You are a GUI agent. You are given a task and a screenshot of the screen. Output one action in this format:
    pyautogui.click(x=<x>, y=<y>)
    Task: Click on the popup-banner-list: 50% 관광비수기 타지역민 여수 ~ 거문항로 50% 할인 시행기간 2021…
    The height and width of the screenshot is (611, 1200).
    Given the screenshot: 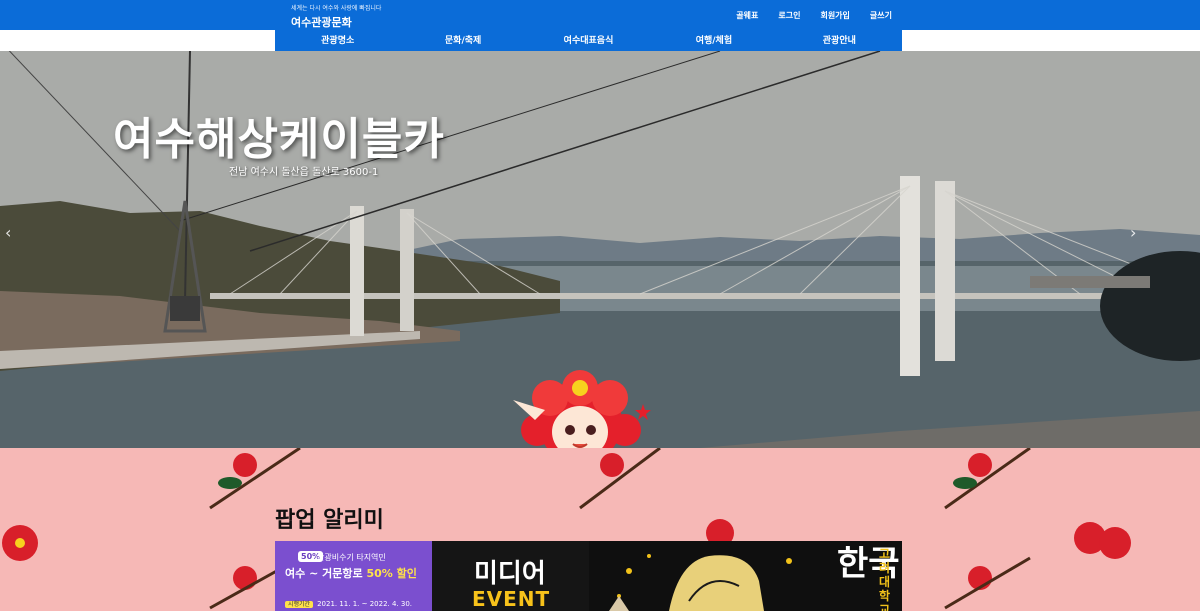 What is the action you would take?
    pyautogui.click(x=588, y=576)
    